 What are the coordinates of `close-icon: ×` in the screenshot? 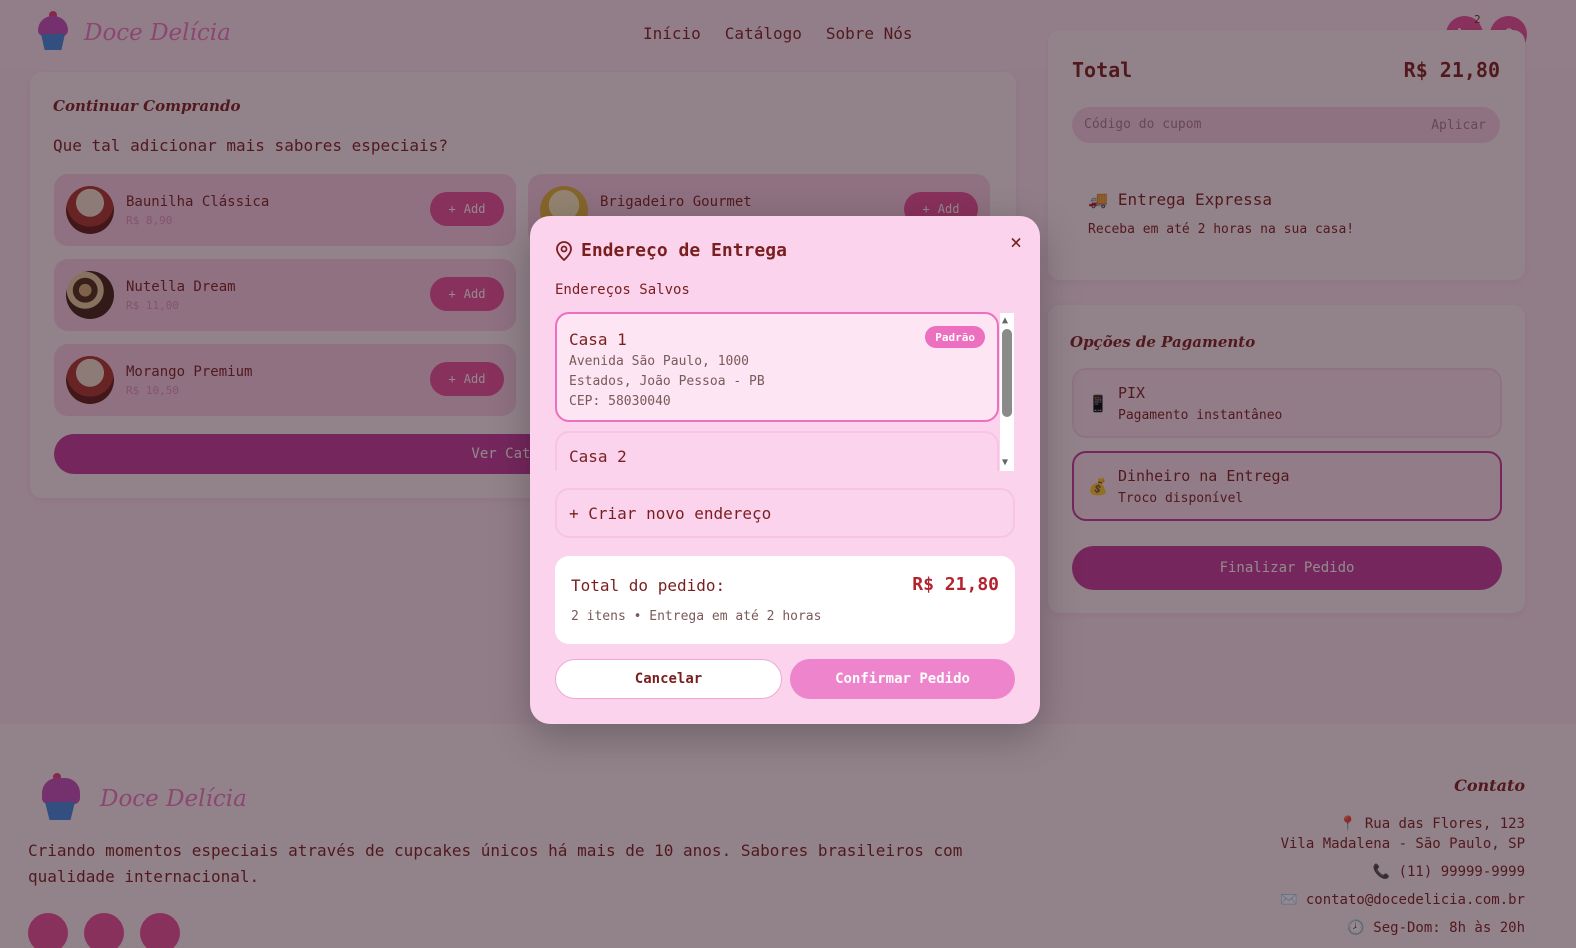 It's located at (1016, 242).